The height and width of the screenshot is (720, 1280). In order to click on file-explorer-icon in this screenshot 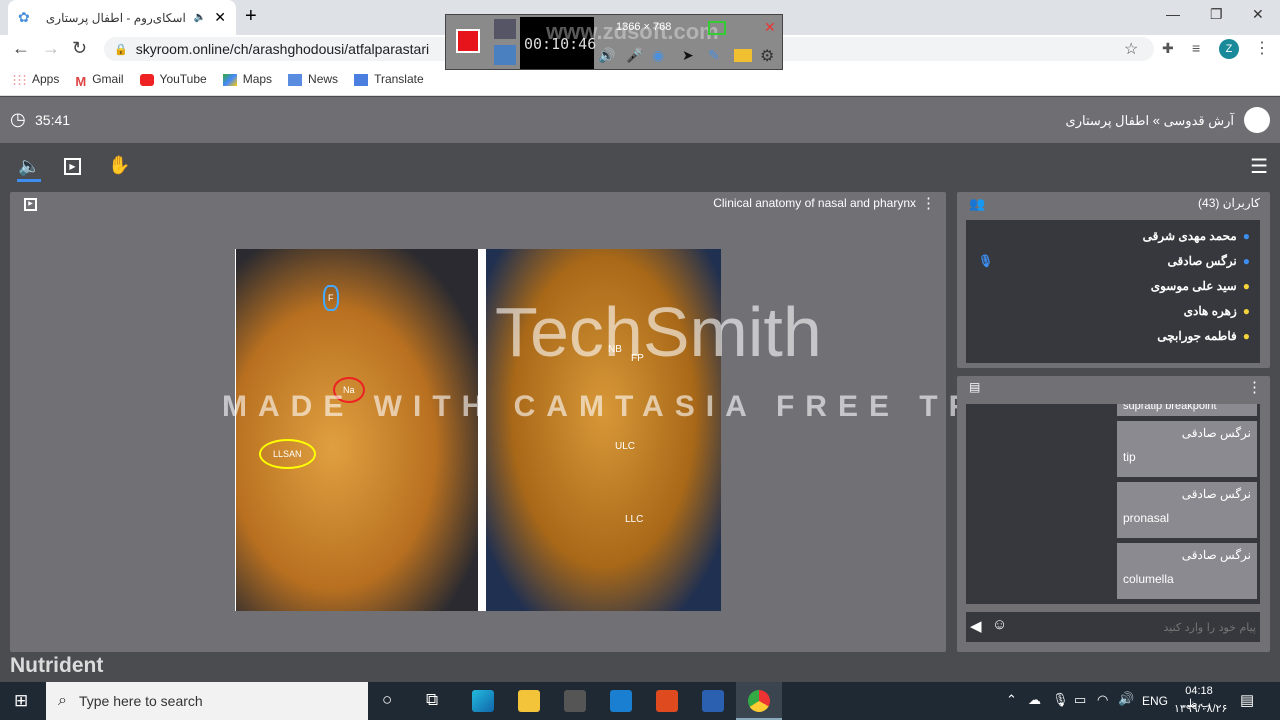, I will do `click(529, 701)`.